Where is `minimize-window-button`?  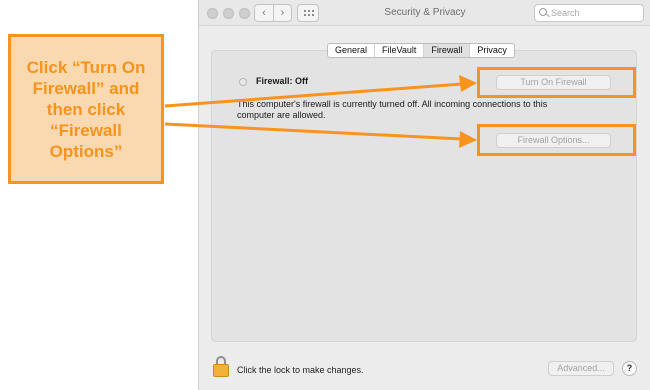
minimize-window-button is located at coordinates (228, 13).